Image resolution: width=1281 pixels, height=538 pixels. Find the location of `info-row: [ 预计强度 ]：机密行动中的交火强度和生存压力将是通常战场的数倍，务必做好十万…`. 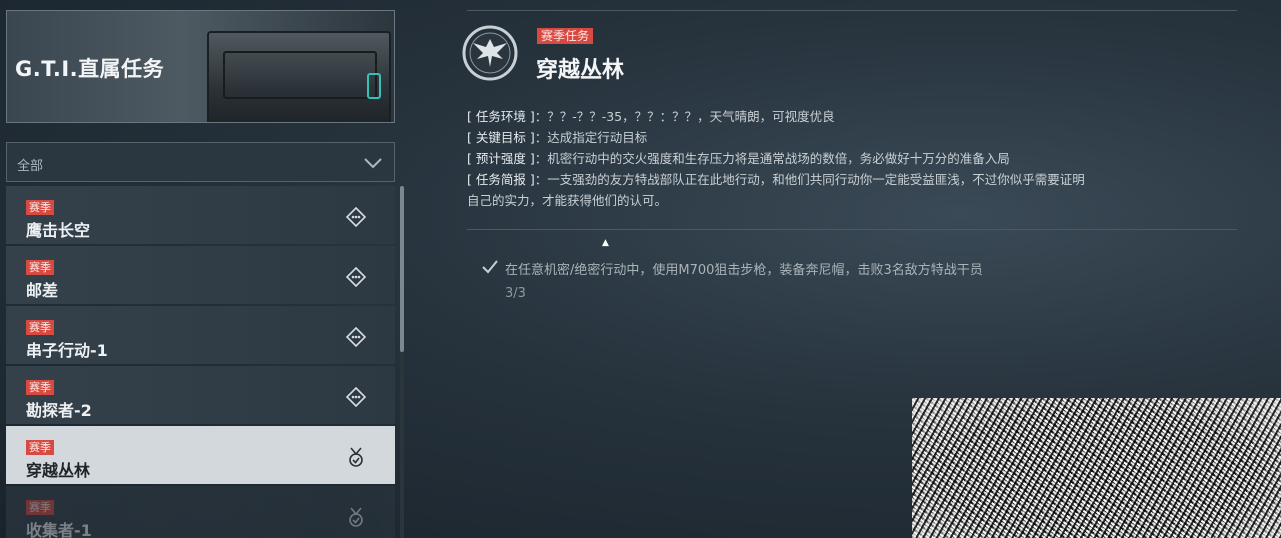

info-row: [ 预计强度 ]：机密行动中的交火强度和生存压力将是通常战场的数倍，务必做好十万… is located at coordinates (782, 158).